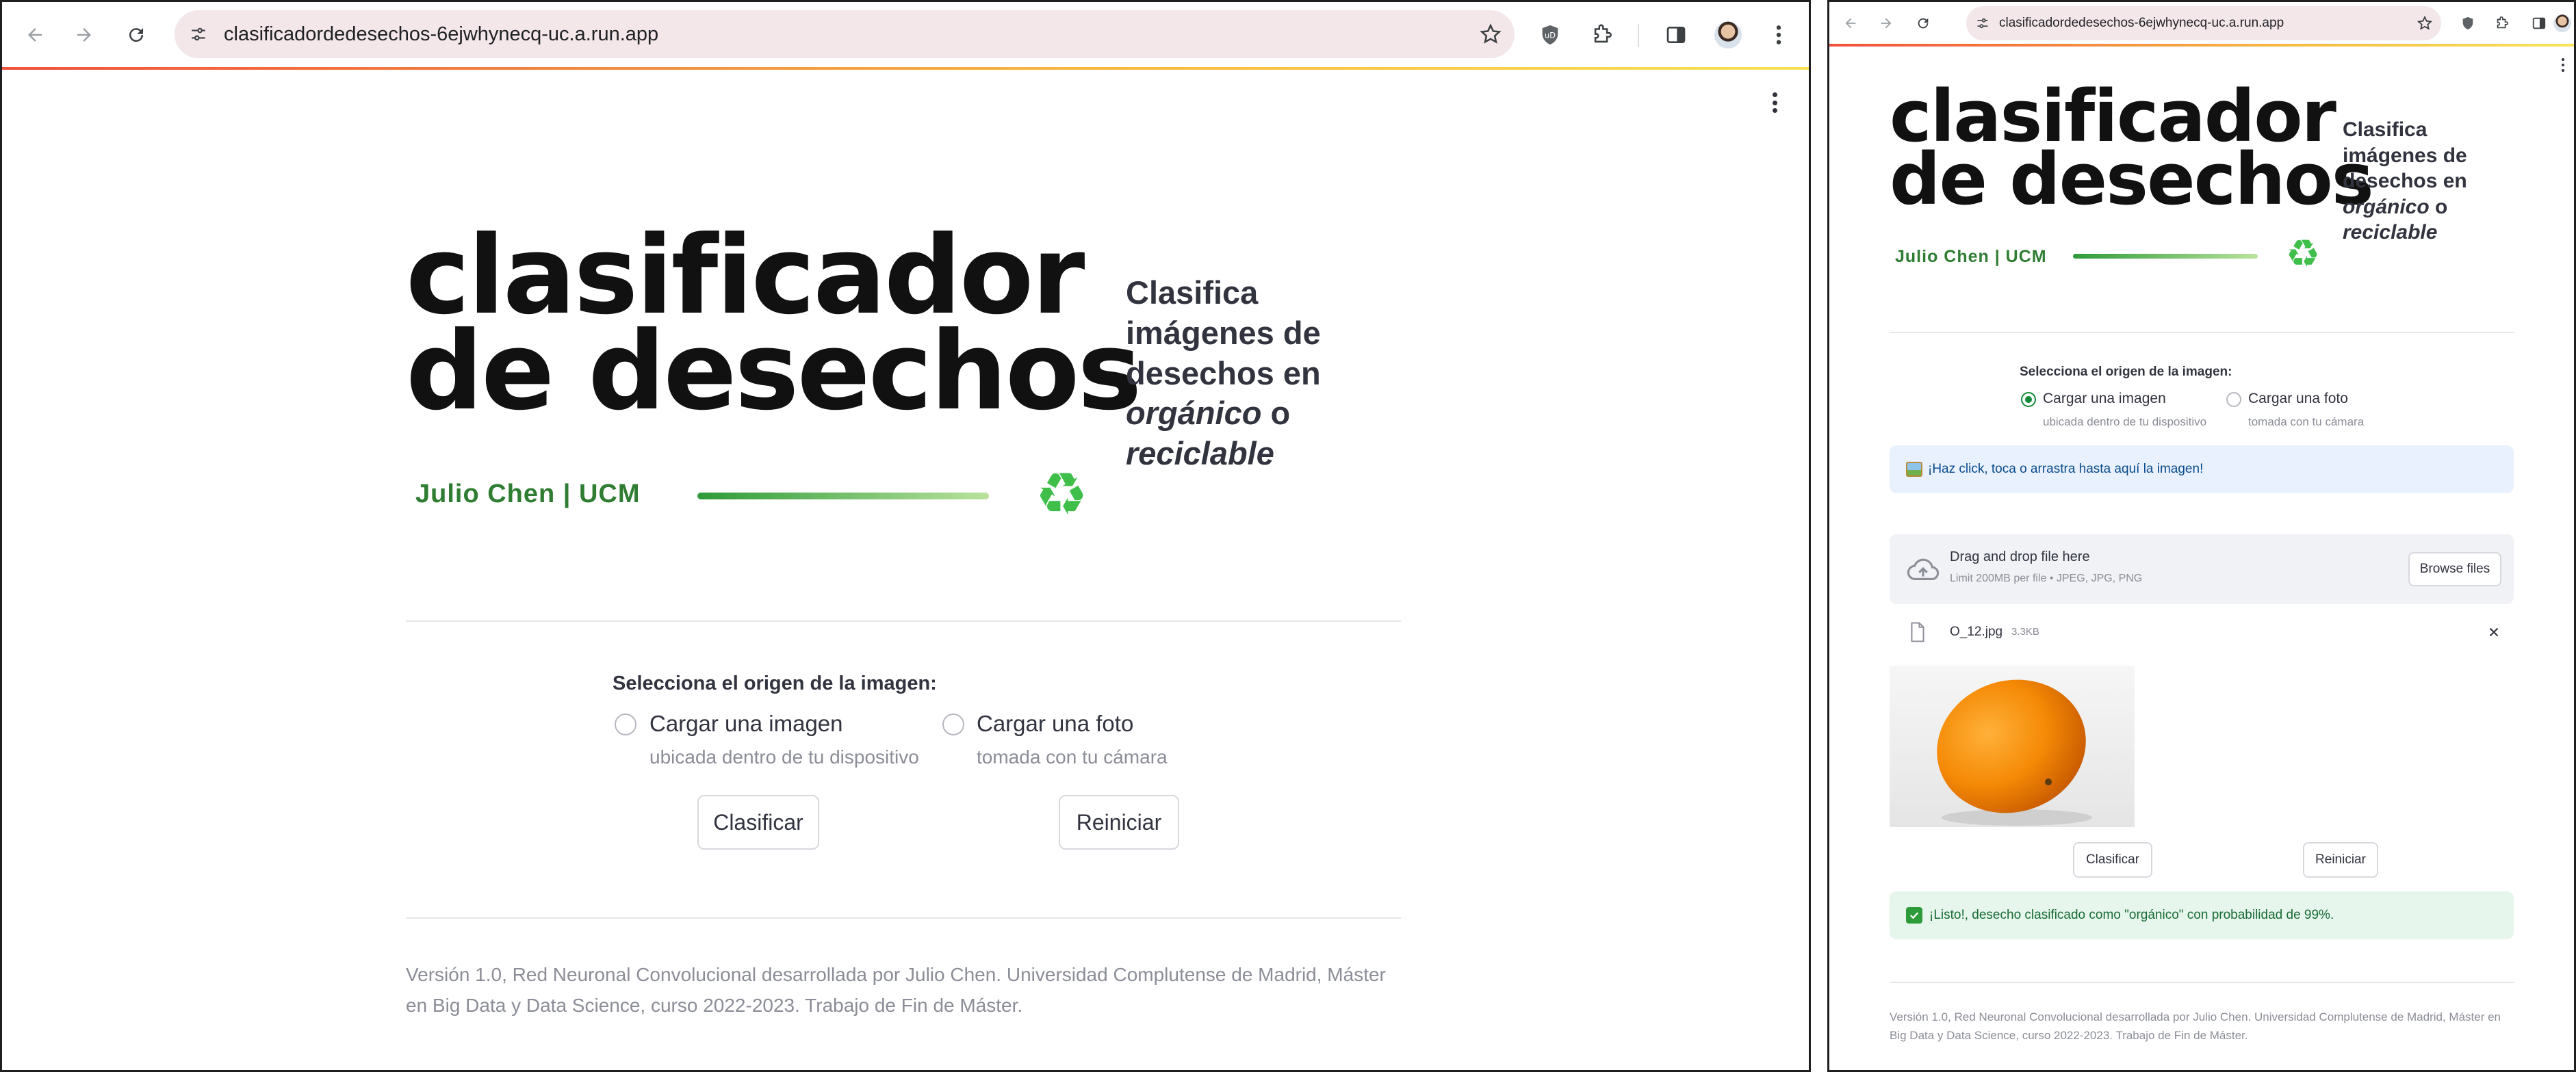 The image size is (2576, 1072). What do you see at coordinates (1779, 35) in the screenshot?
I see `more-menu-icon` at bounding box center [1779, 35].